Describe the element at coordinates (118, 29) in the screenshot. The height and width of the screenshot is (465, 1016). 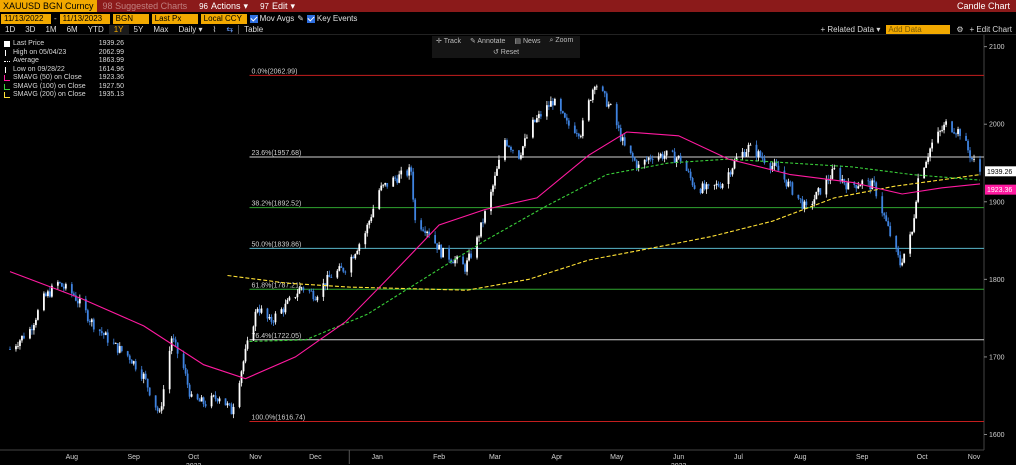
I see `period-1y: 1Y` at that location.